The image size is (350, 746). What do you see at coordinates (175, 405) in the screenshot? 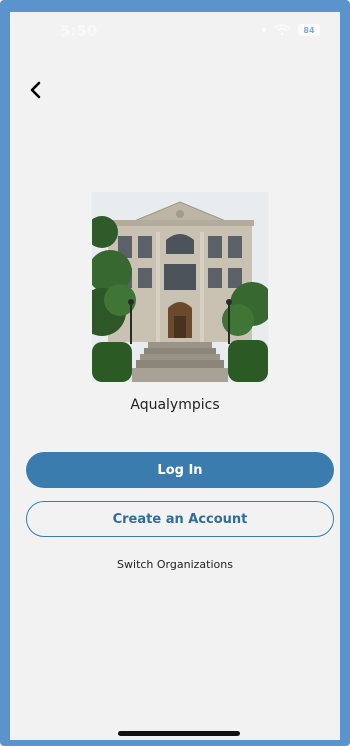
I see `organization-name: Aqualympics` at bounding box center [175, 405].